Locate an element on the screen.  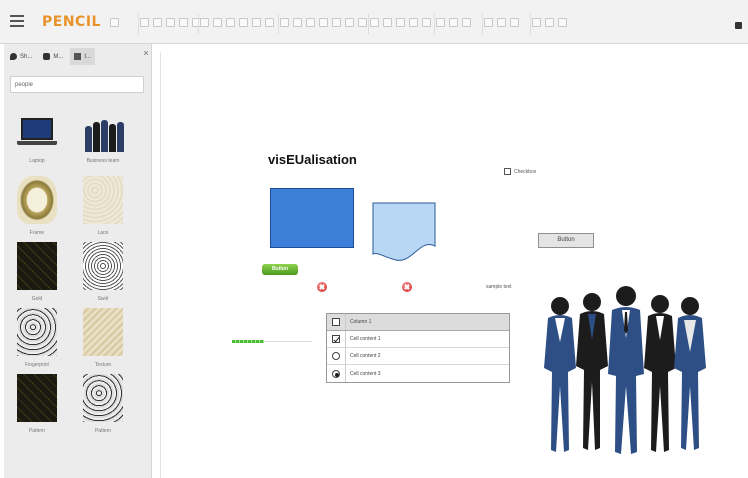
top-toolbar: PENCIL is located at coordinates (374, 22).